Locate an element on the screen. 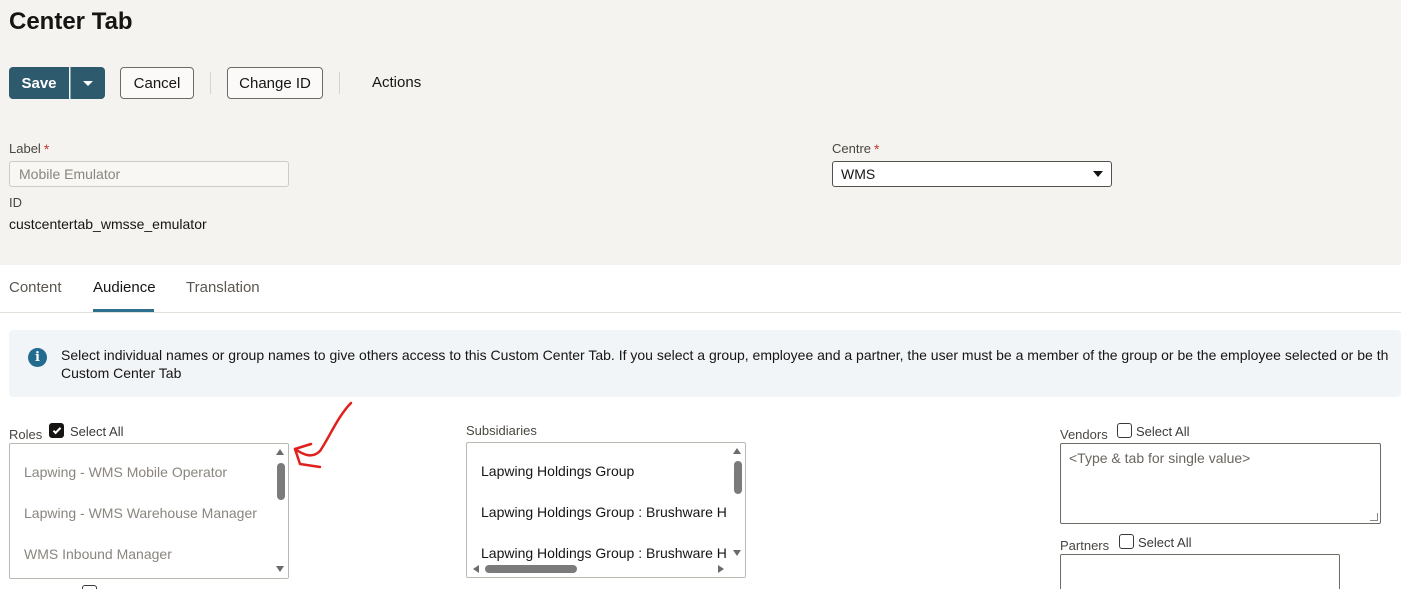 The height and width of the screenshot is (589, 1401). checkbox is located at coordinates (89, 587).